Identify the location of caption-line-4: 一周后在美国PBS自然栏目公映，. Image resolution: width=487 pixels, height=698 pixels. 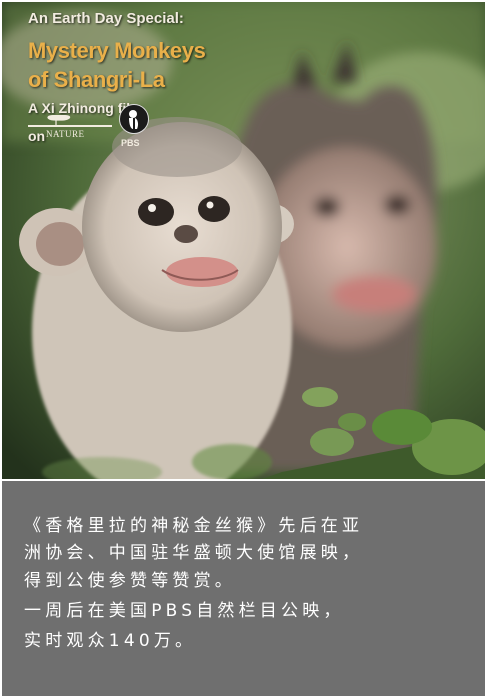
(184, 611).